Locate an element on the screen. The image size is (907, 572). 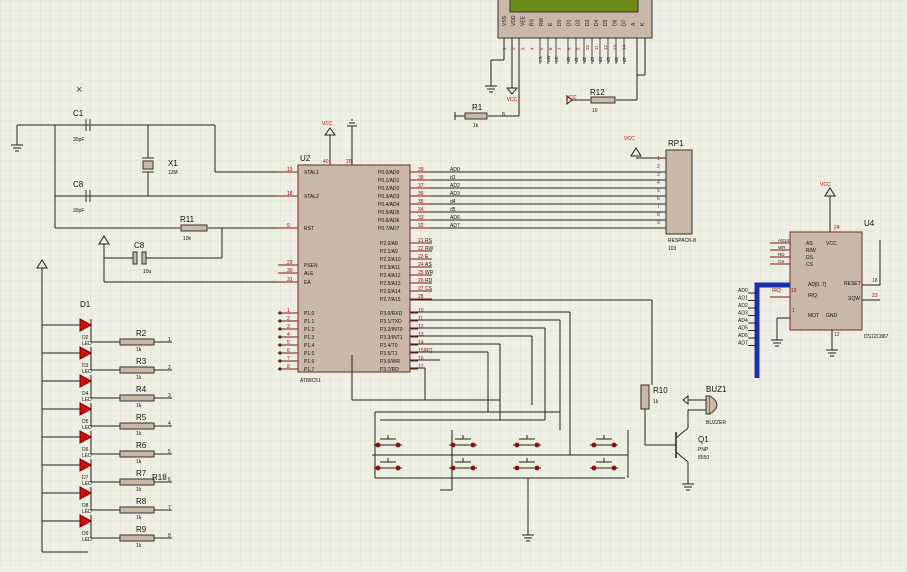
mcu-pin-name: P1.5 is located at coordinates (309, 354).